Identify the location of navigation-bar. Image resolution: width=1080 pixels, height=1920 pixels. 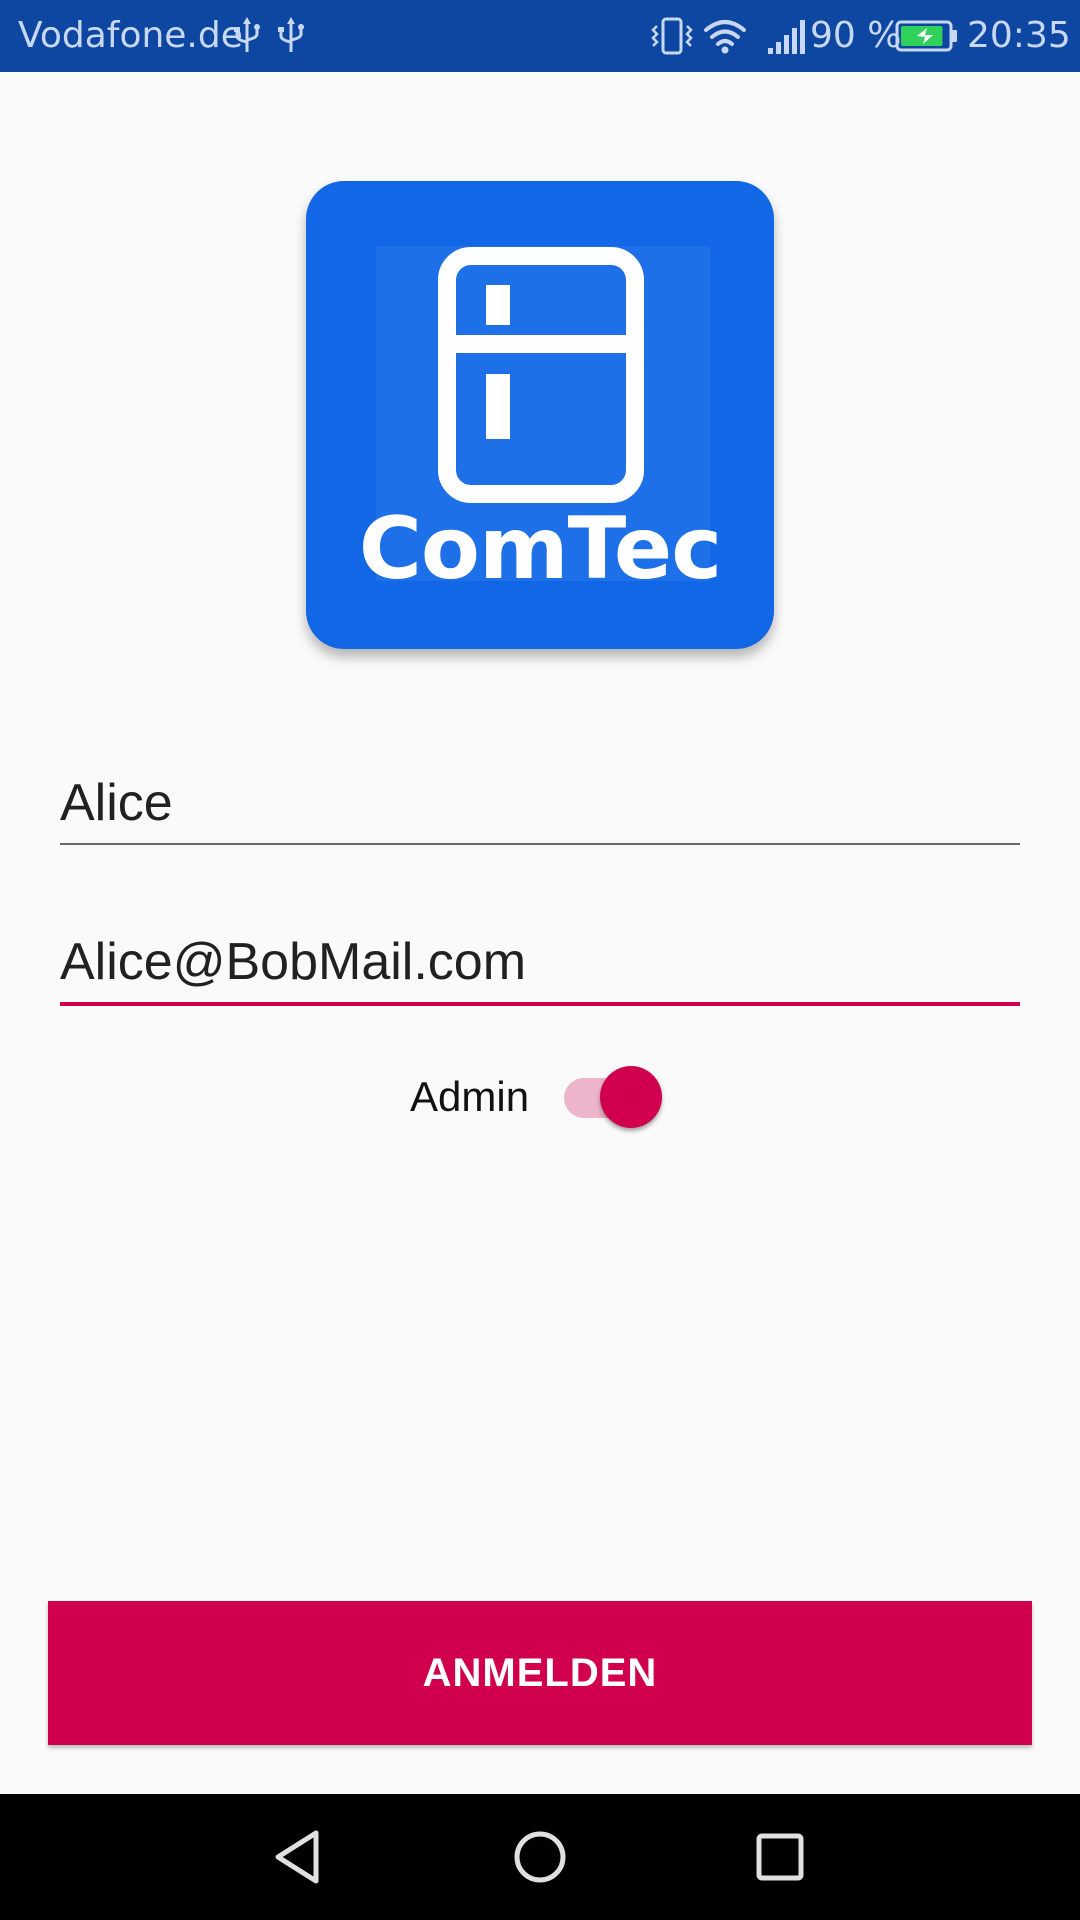
(540, 1857).